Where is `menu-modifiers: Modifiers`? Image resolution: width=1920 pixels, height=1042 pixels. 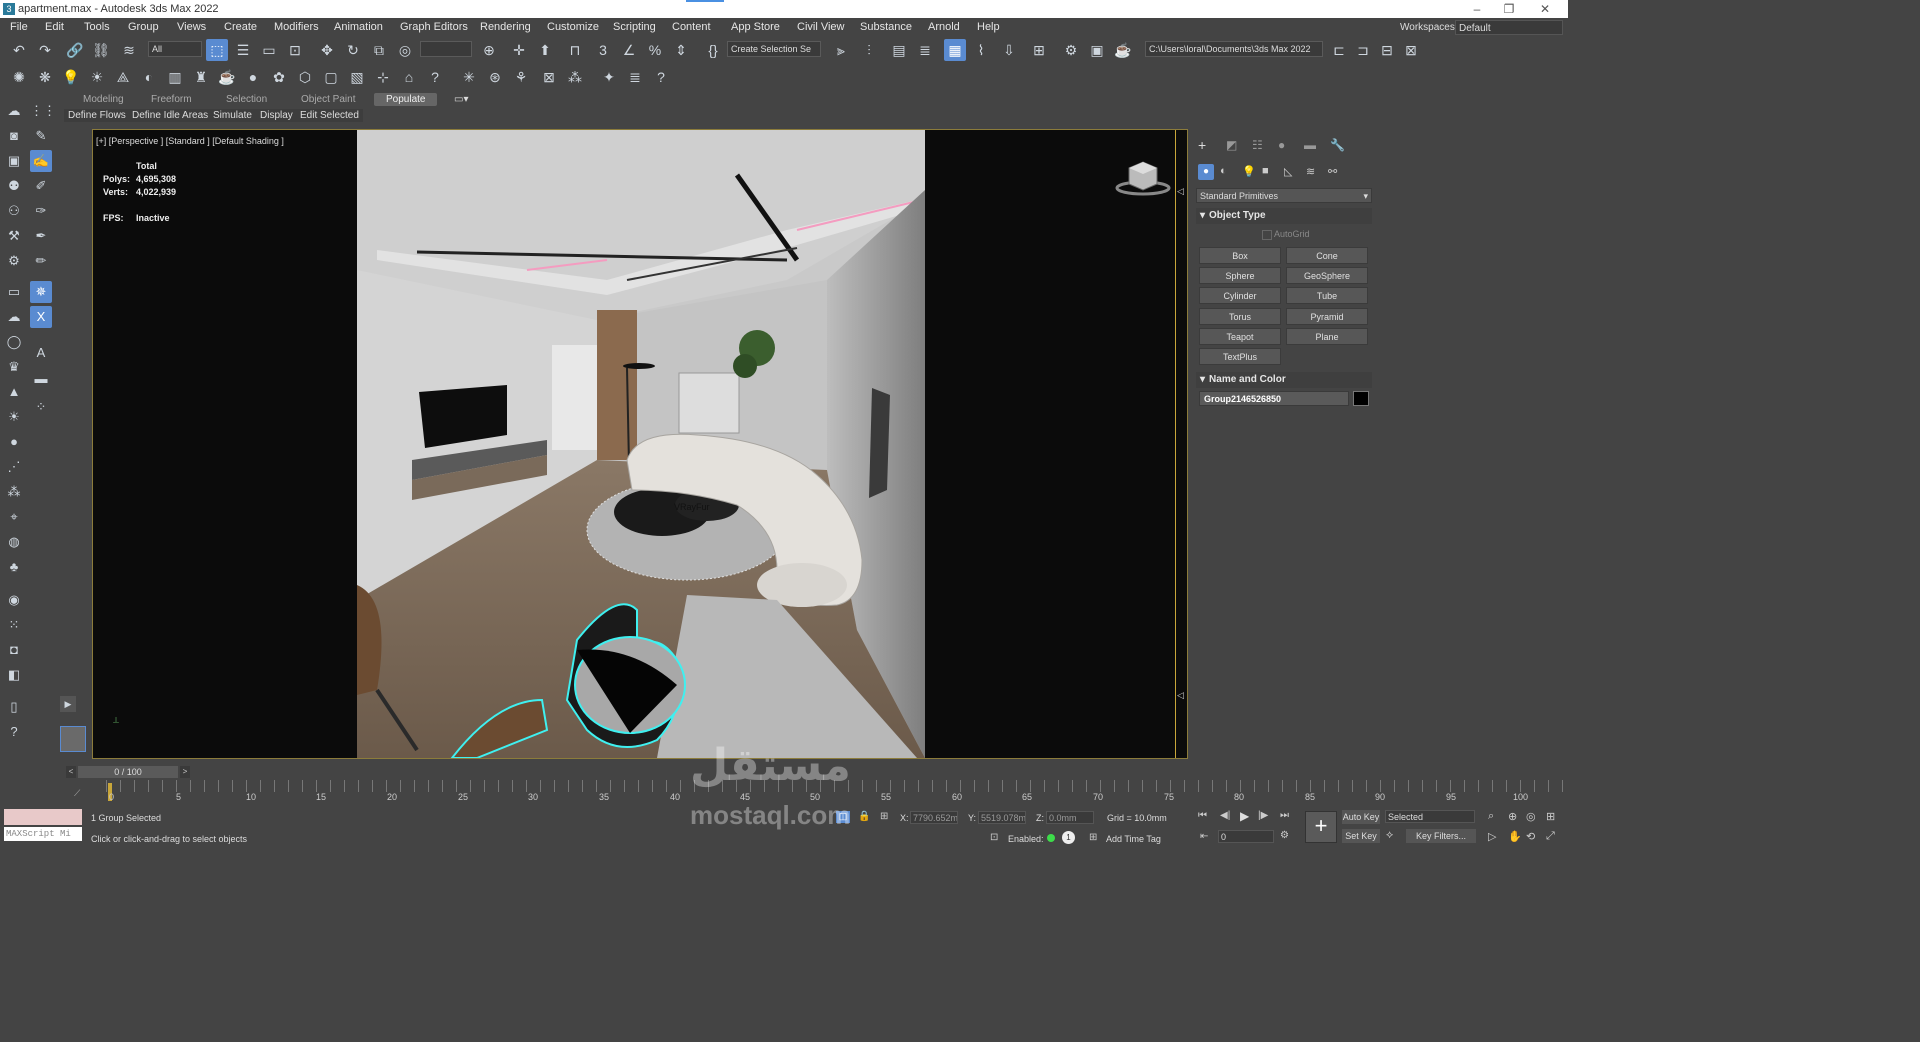 menu-modifiers: Modifiers is located at coordinates (296, 27).